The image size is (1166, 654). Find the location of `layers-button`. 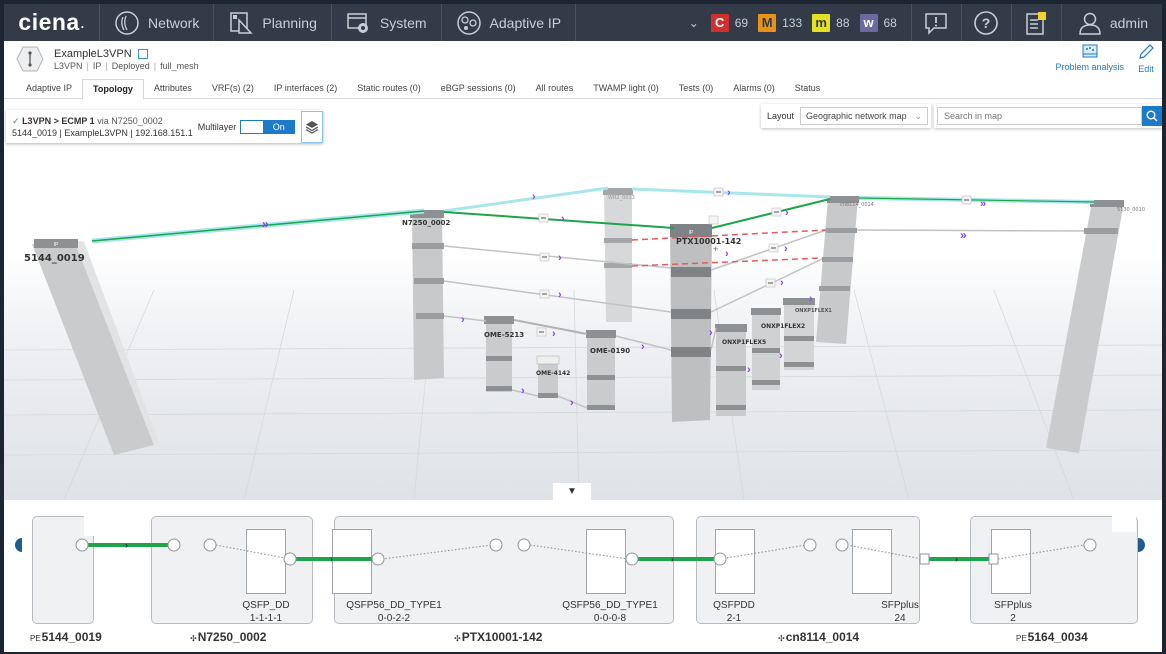

layers-button is located at coordinates (312, 126).